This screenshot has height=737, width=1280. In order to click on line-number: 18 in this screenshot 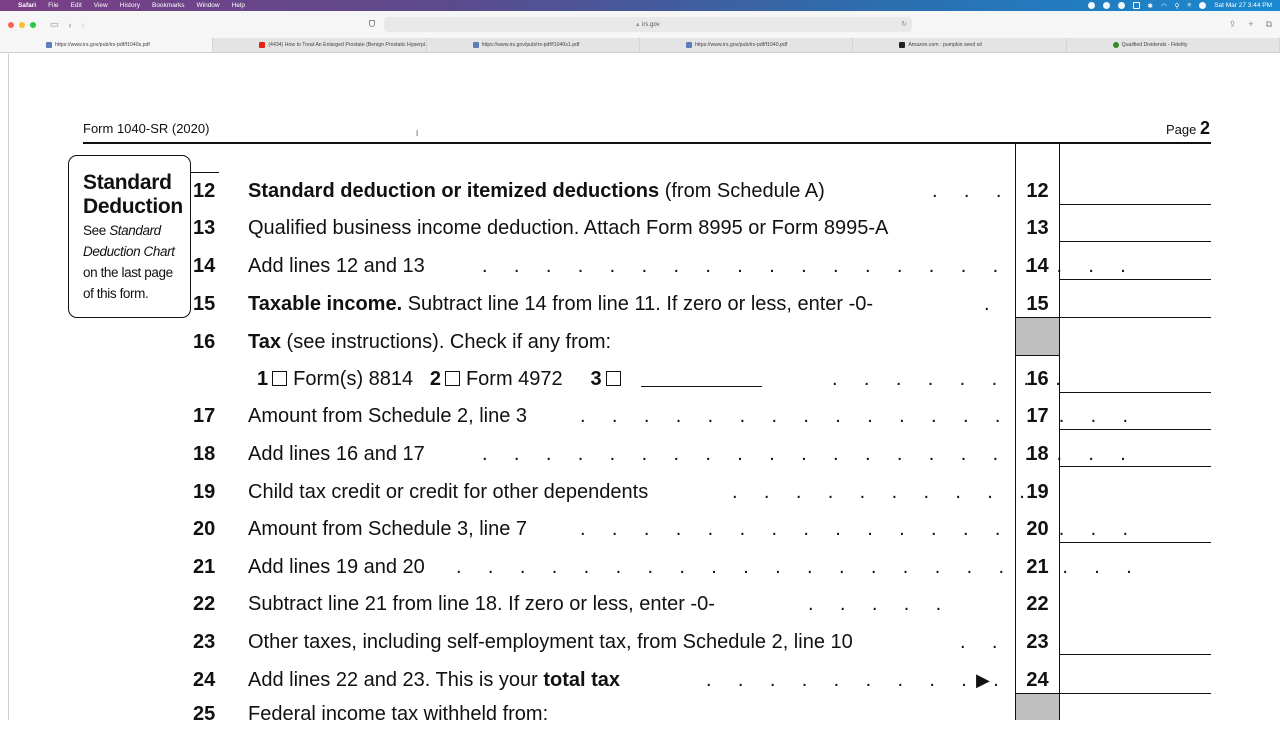, I will do `click(204, 454)`.